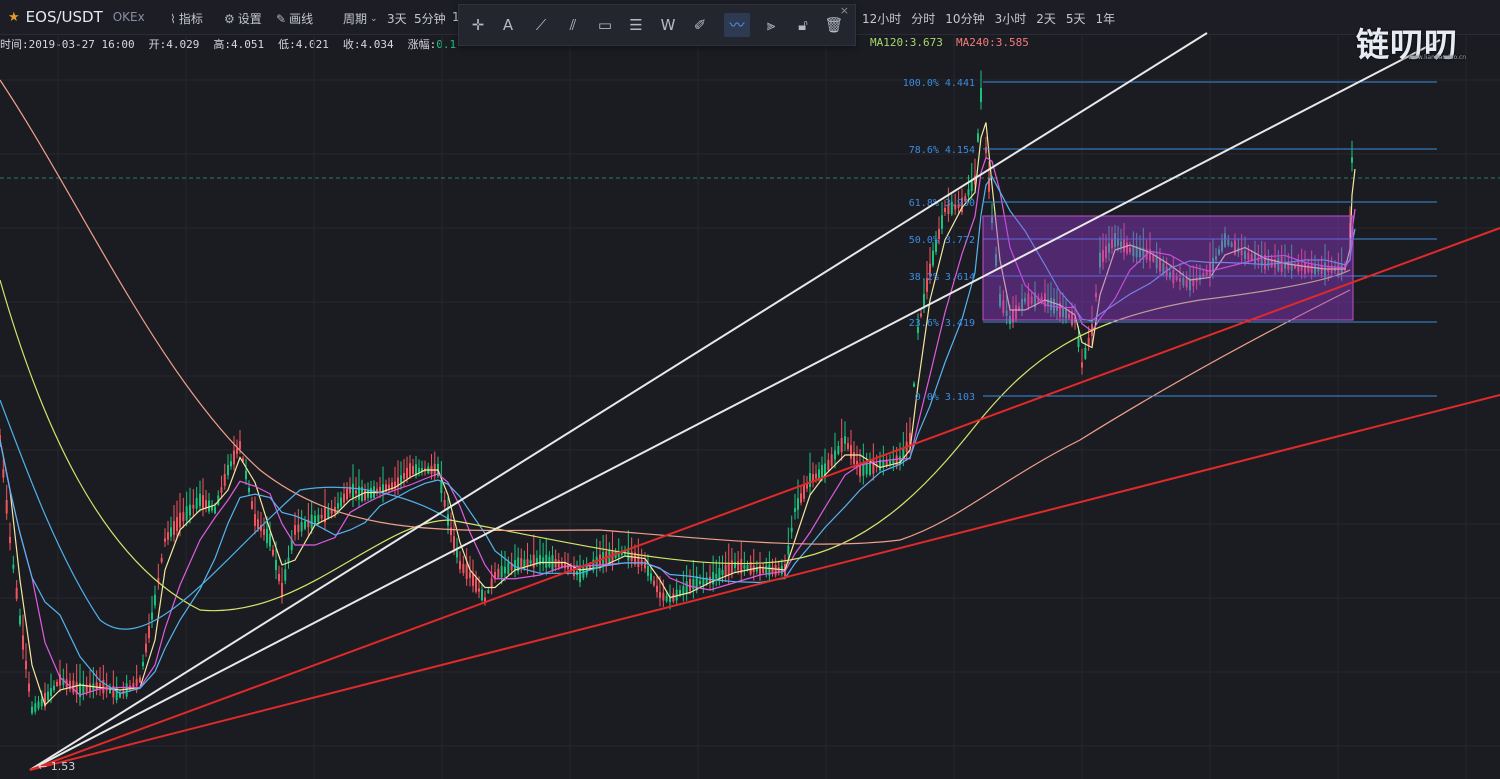 Image resolution: width=1500 pixels, height=779 pixels. I want to click on wave-tool-icon: W, so click(668, 25).